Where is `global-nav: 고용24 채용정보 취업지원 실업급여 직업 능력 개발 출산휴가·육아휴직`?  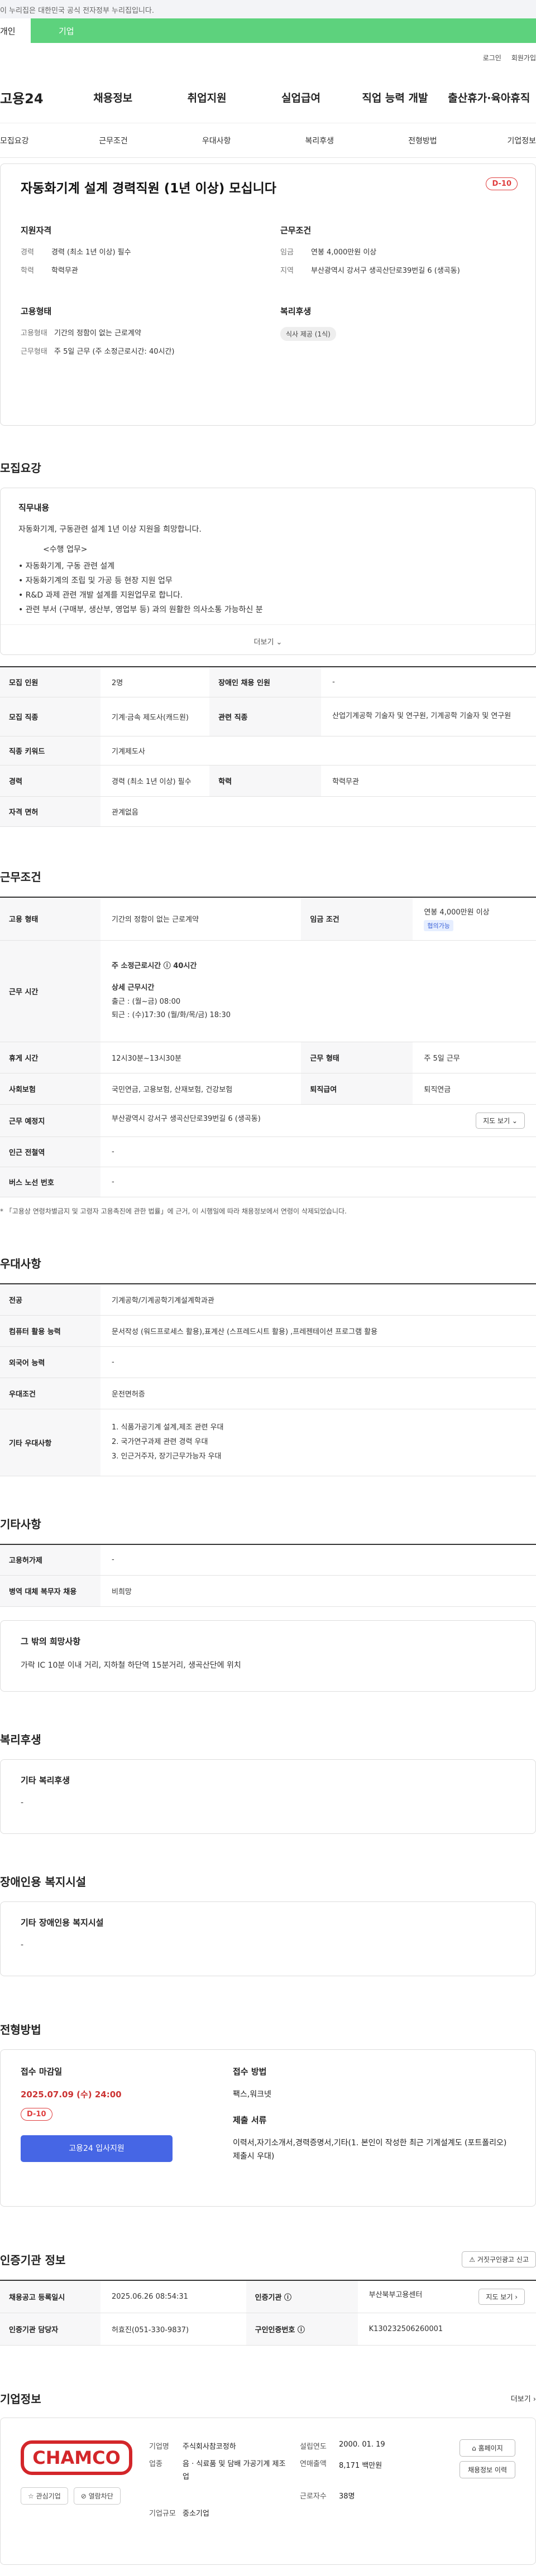 global-nav: 고용24 채용정보 취업지원 실업급여 직업 능력 개발 출산휴가·육아휴직 is located at coordinates (268, 98).